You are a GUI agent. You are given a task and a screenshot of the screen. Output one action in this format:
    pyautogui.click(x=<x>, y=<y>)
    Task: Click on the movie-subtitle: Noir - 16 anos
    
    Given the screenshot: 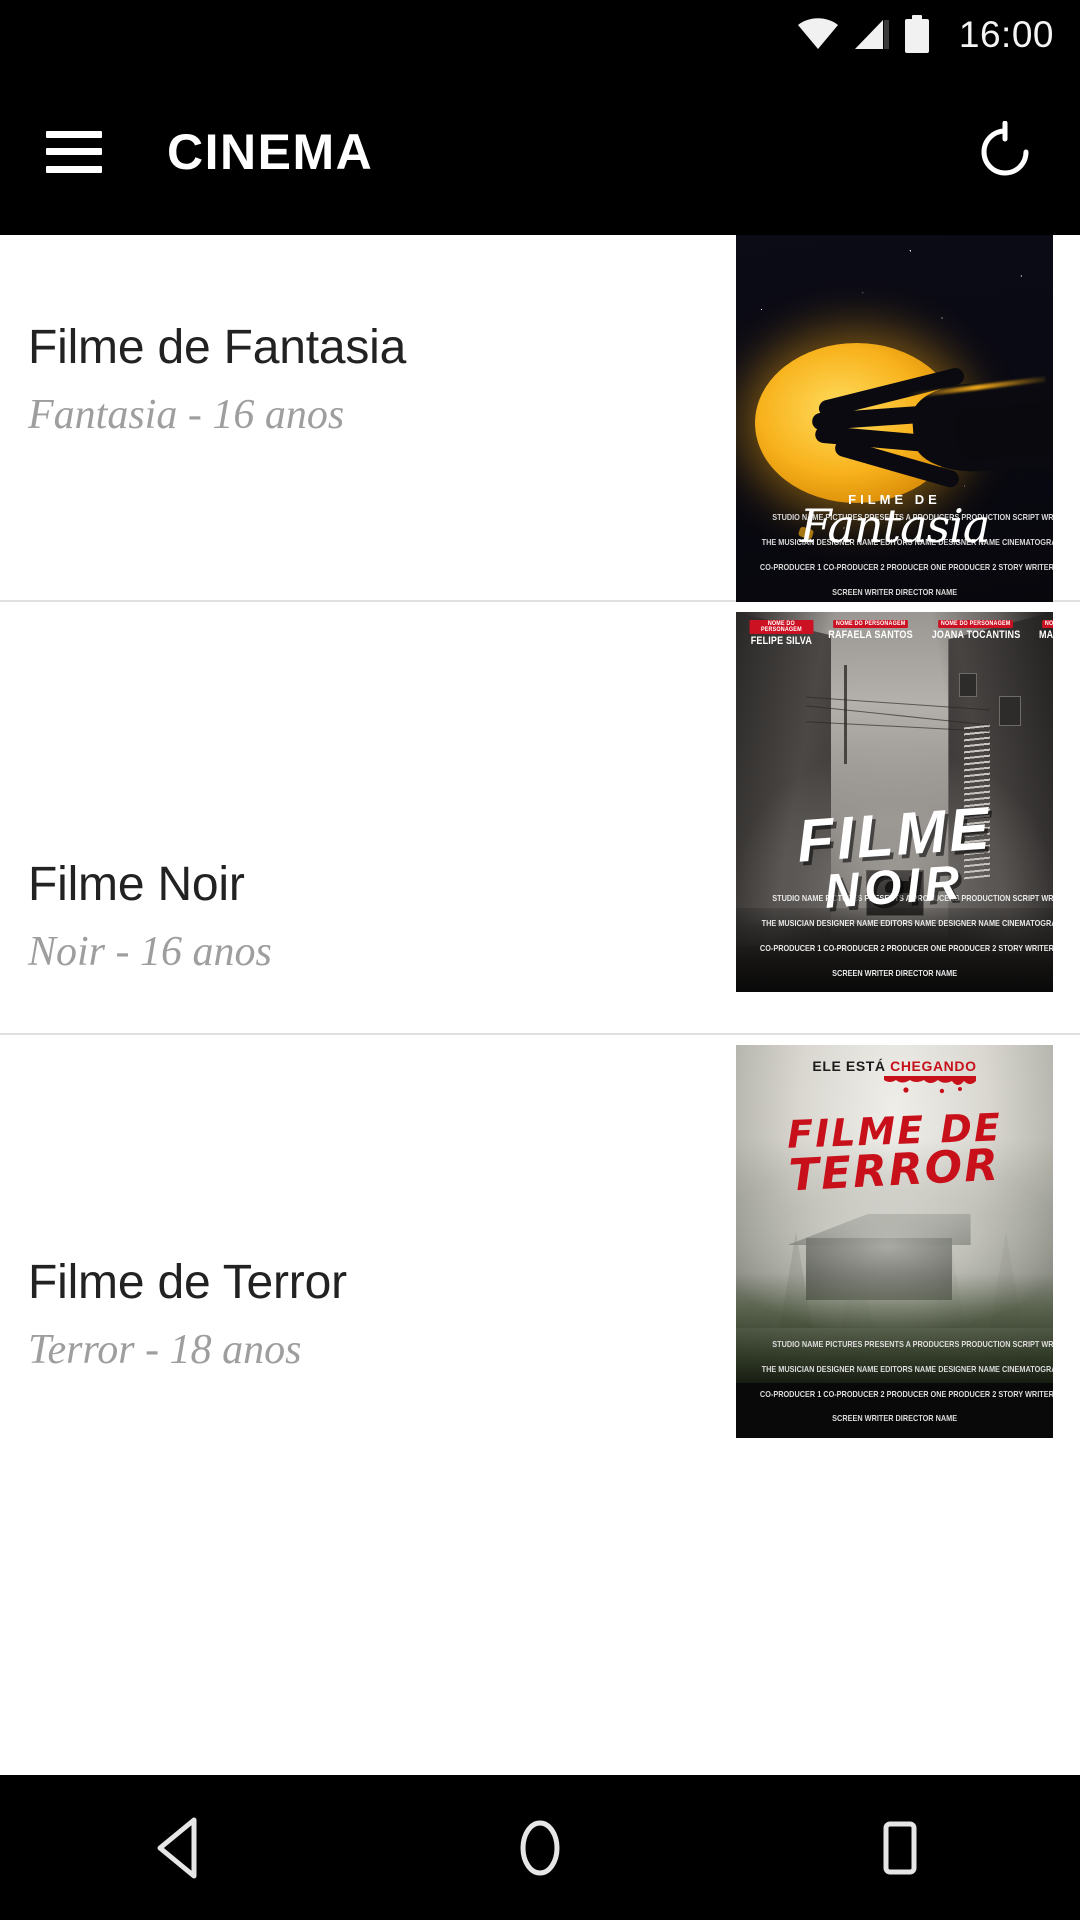 What is the action you would take?
    pyautogui.click(x=150, y=951)
    